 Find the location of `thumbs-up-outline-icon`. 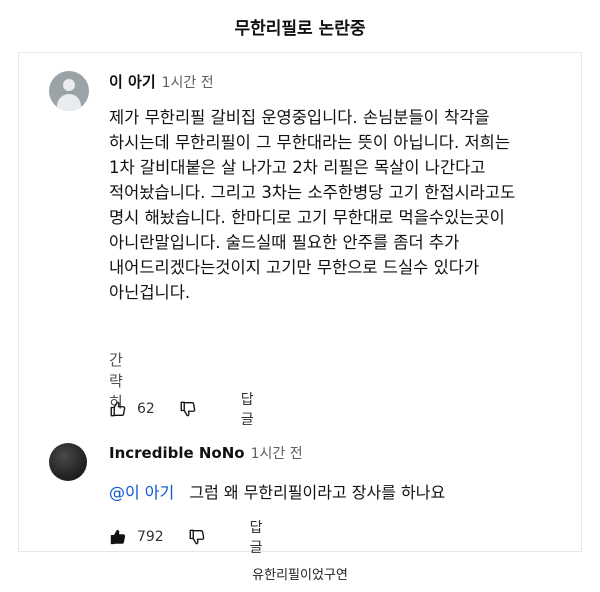

thumbs-up-outline-icon is located at coordinates (118, 409).